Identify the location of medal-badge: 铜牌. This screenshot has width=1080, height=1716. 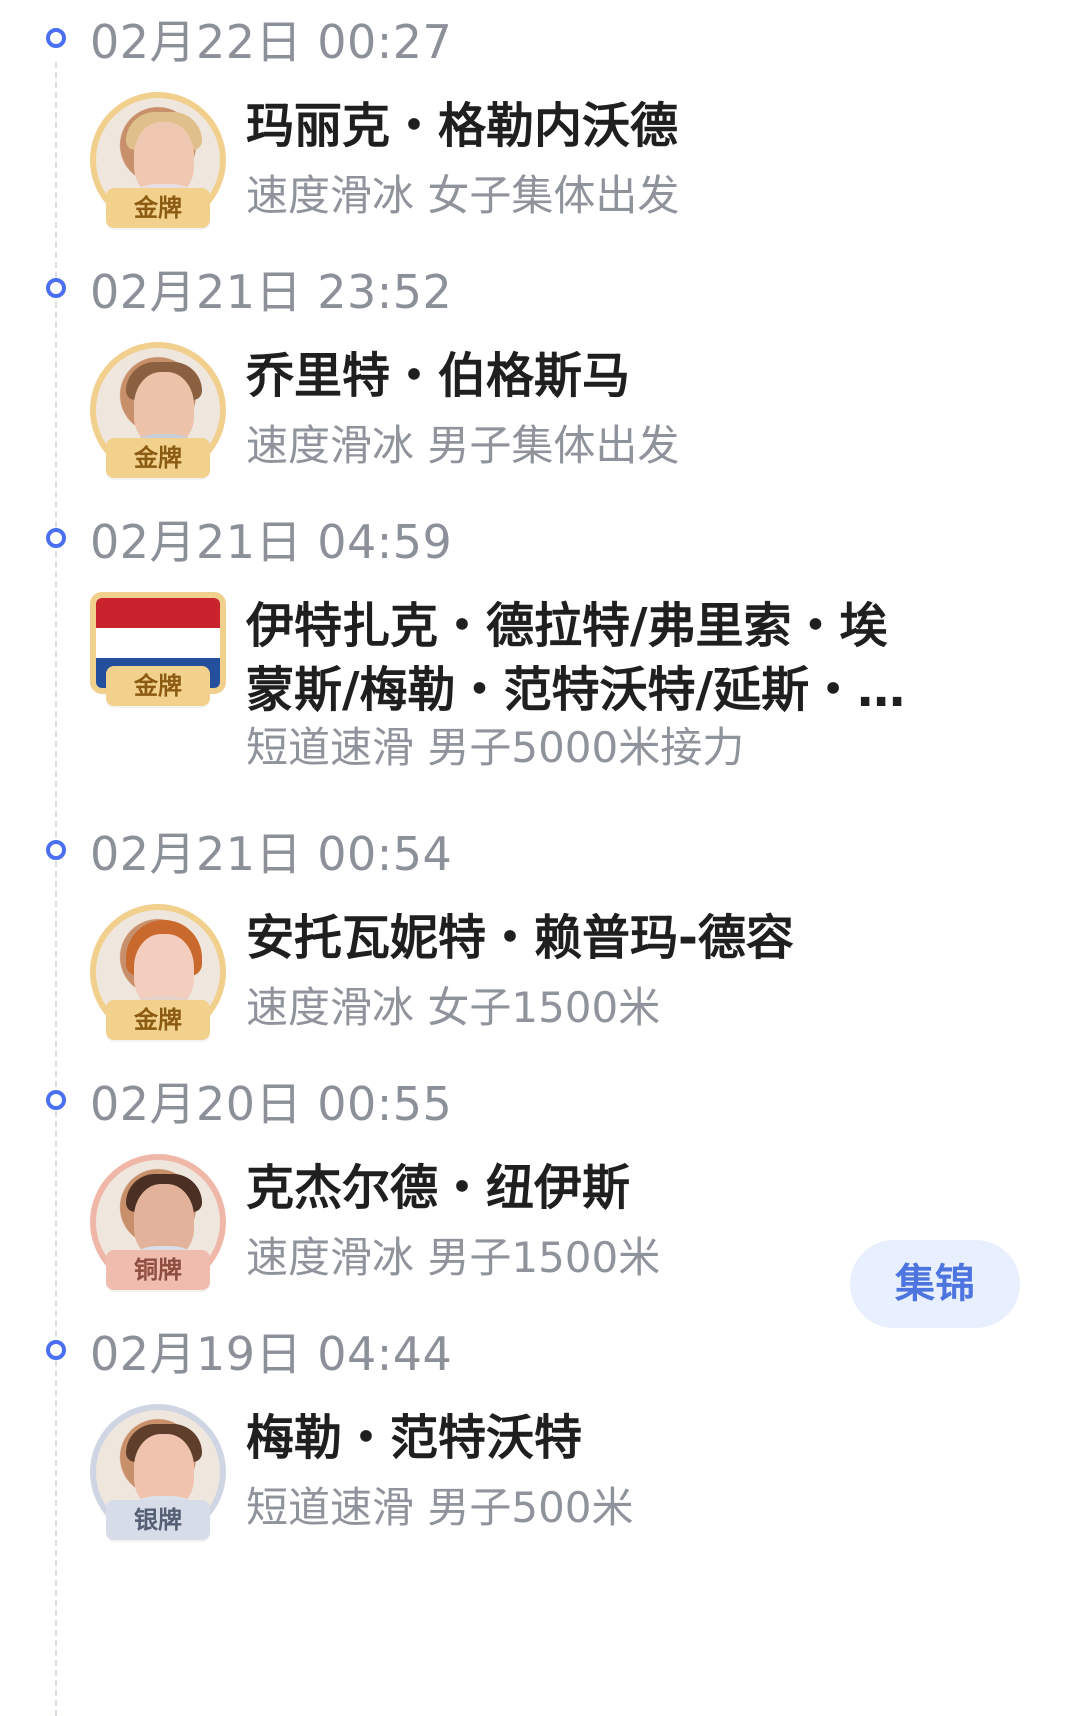
(158, 1270).